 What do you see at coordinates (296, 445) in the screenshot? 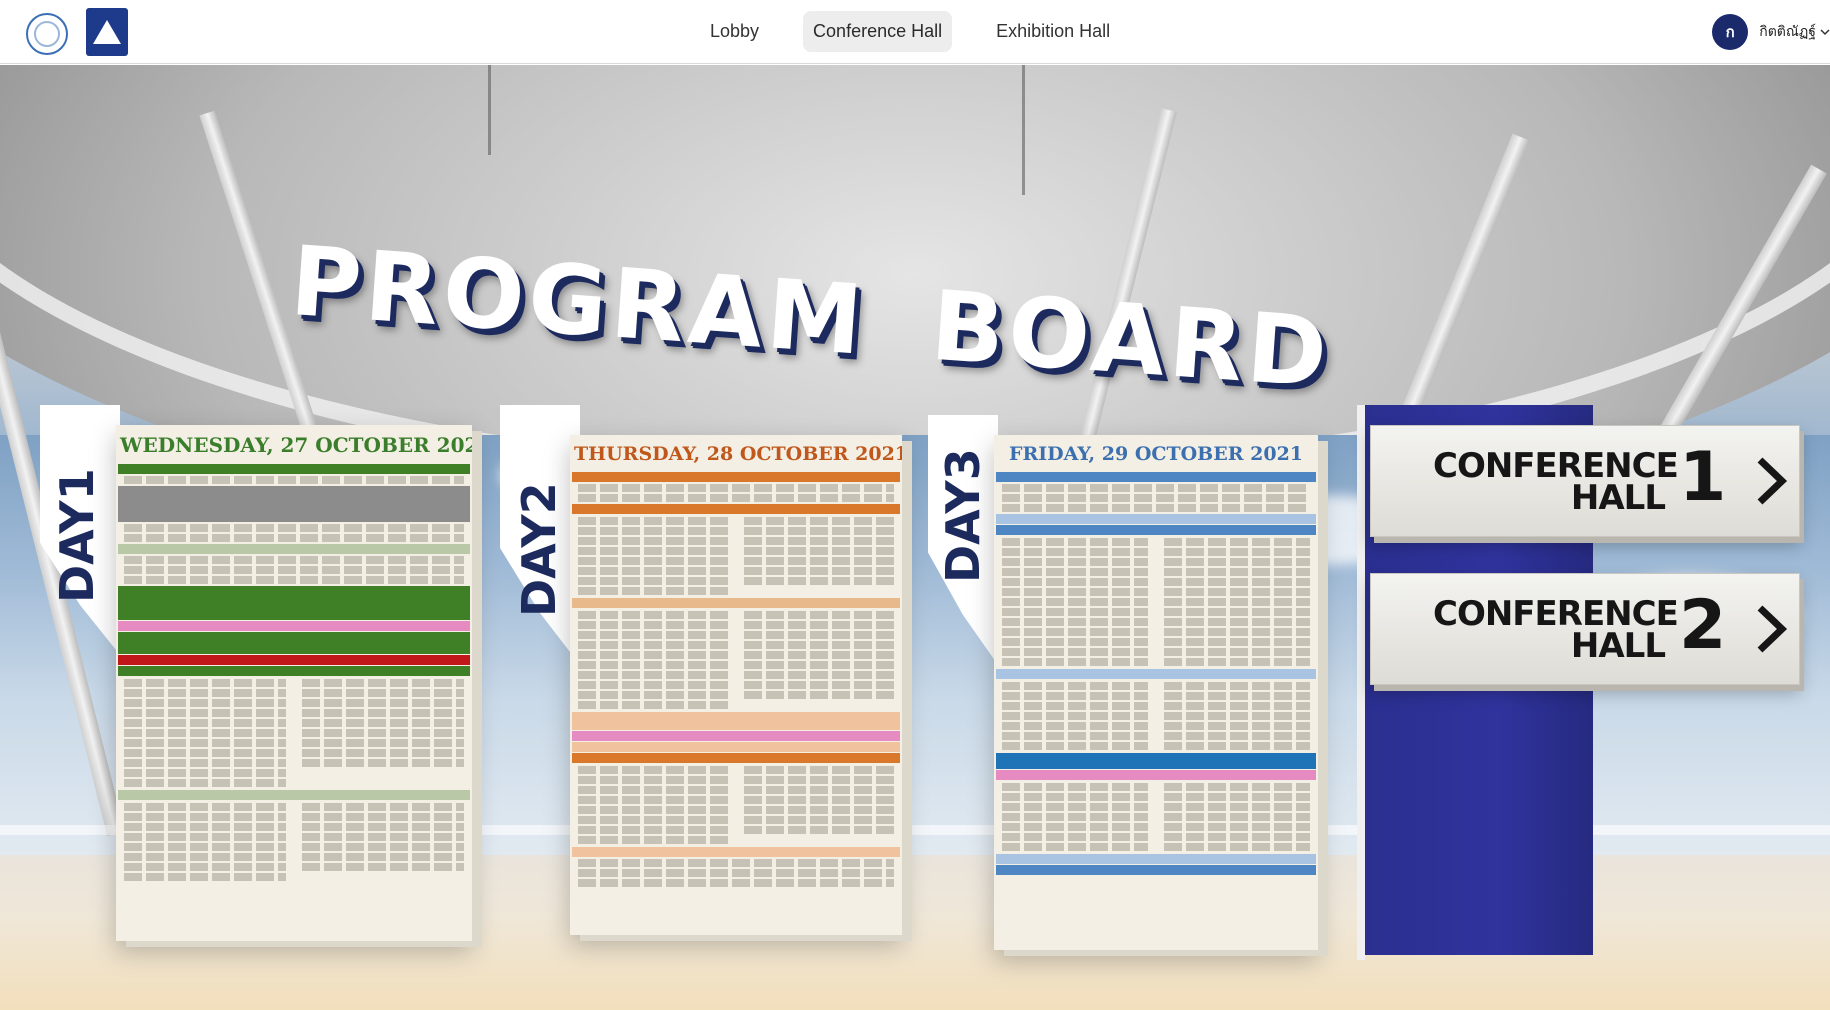
I see `board-date: WEDNESDAY, 27 OCTOBER 2021` at bounding box center [296, 445].